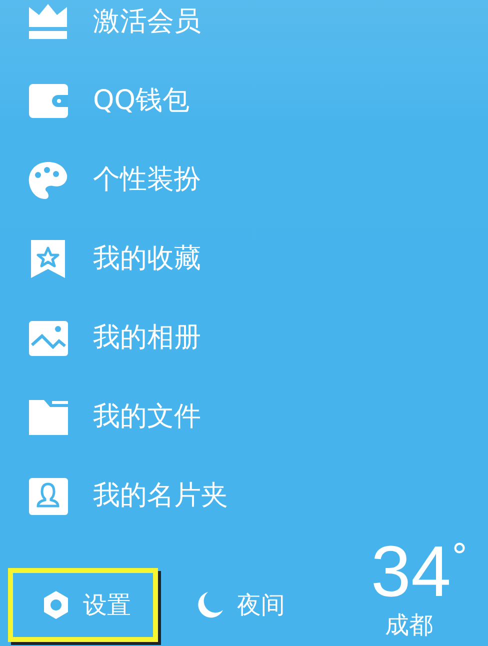 This screenshot has width=488, height=646. What do you see at coordinates (237, 605) in the screenshot?
I see `night-mode-button: 夜间` at bounding box center [237, 605].